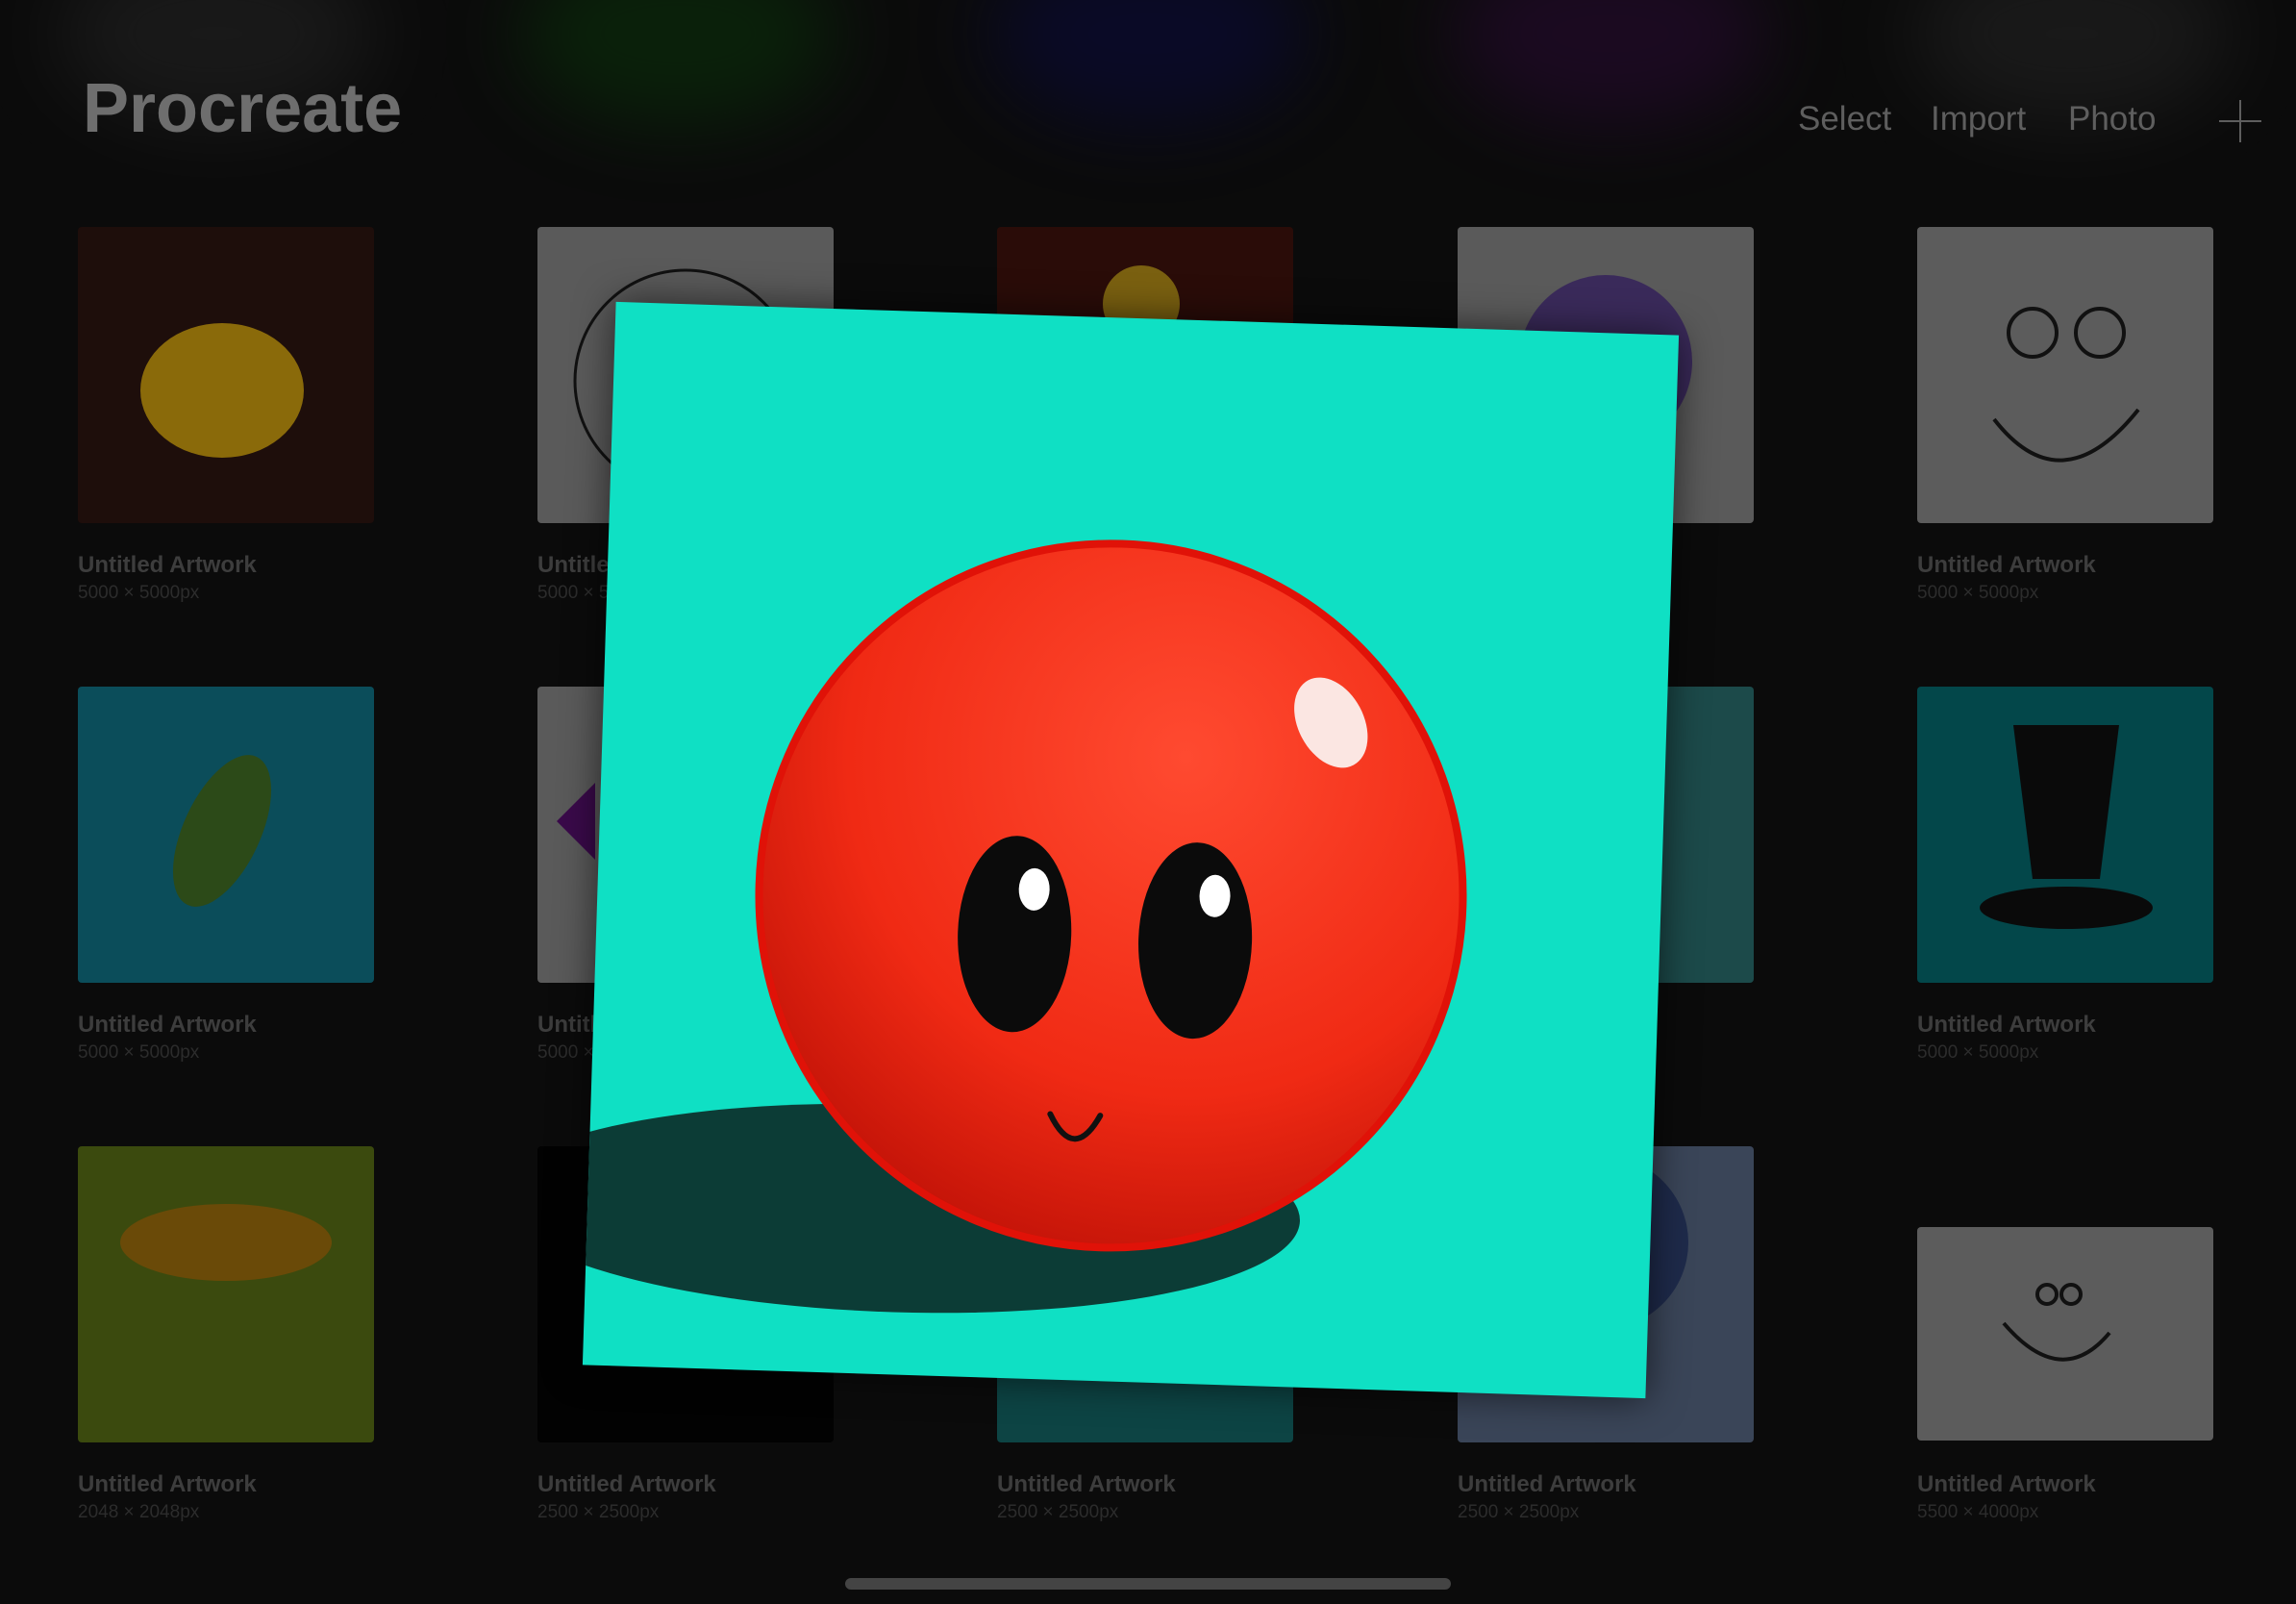 Image resolution: width=2296 pixels, height=1604 pixels. What do you see at coordinates (2112, 119) in the screenshot?
I see `photo-button: Photo` at bounding box center [2112, 119].